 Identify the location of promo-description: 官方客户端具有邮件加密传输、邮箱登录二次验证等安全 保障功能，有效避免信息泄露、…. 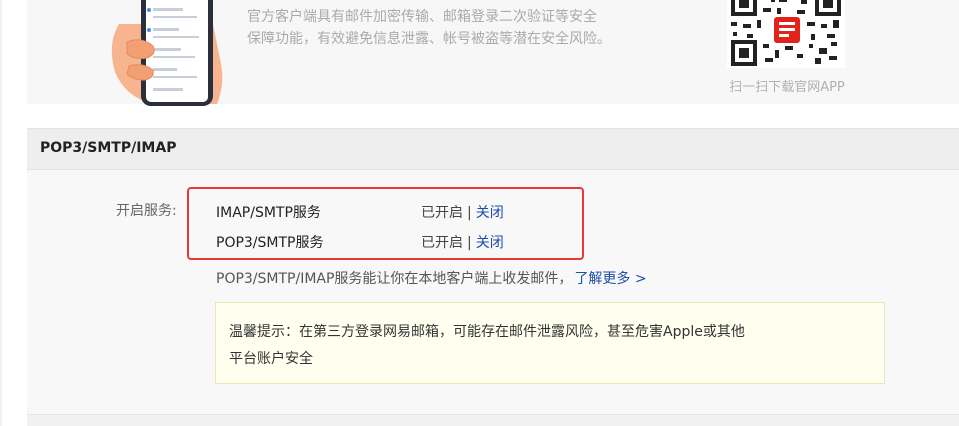
(457, 28).